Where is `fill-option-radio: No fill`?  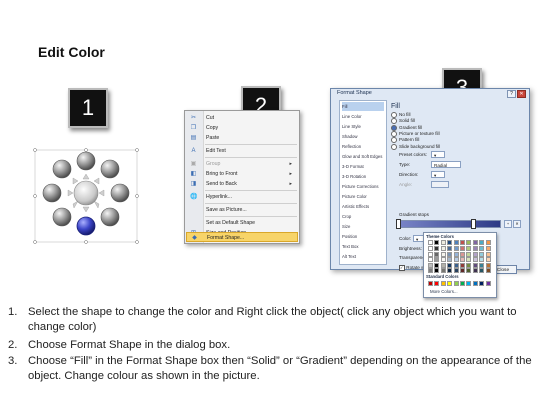 fill-option-radio: No fill is located at coordinates (401, 115).